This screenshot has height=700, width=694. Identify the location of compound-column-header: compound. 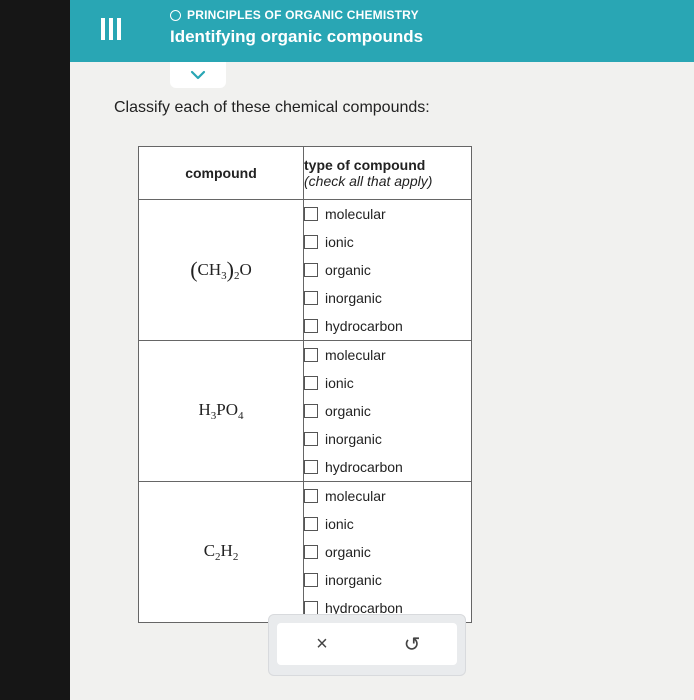
(221, 173).